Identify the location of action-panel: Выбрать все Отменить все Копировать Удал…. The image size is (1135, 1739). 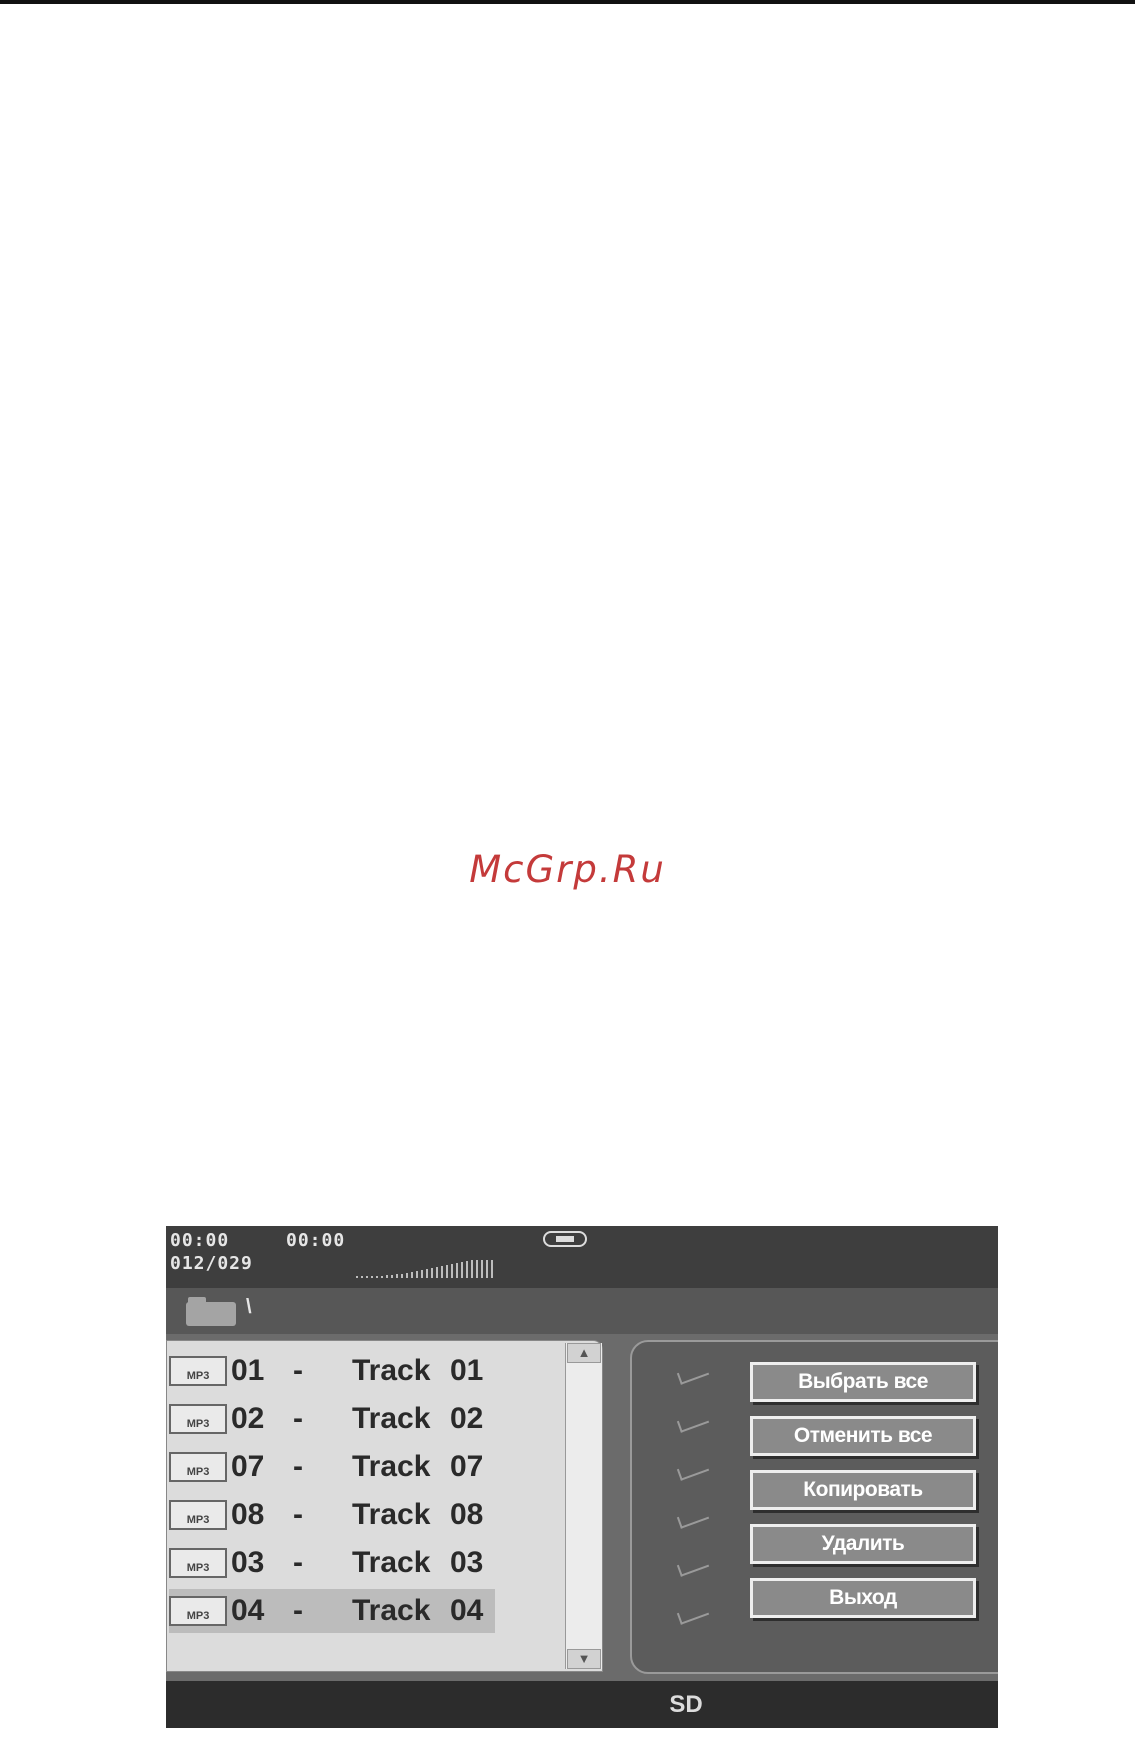
(814, 1507).